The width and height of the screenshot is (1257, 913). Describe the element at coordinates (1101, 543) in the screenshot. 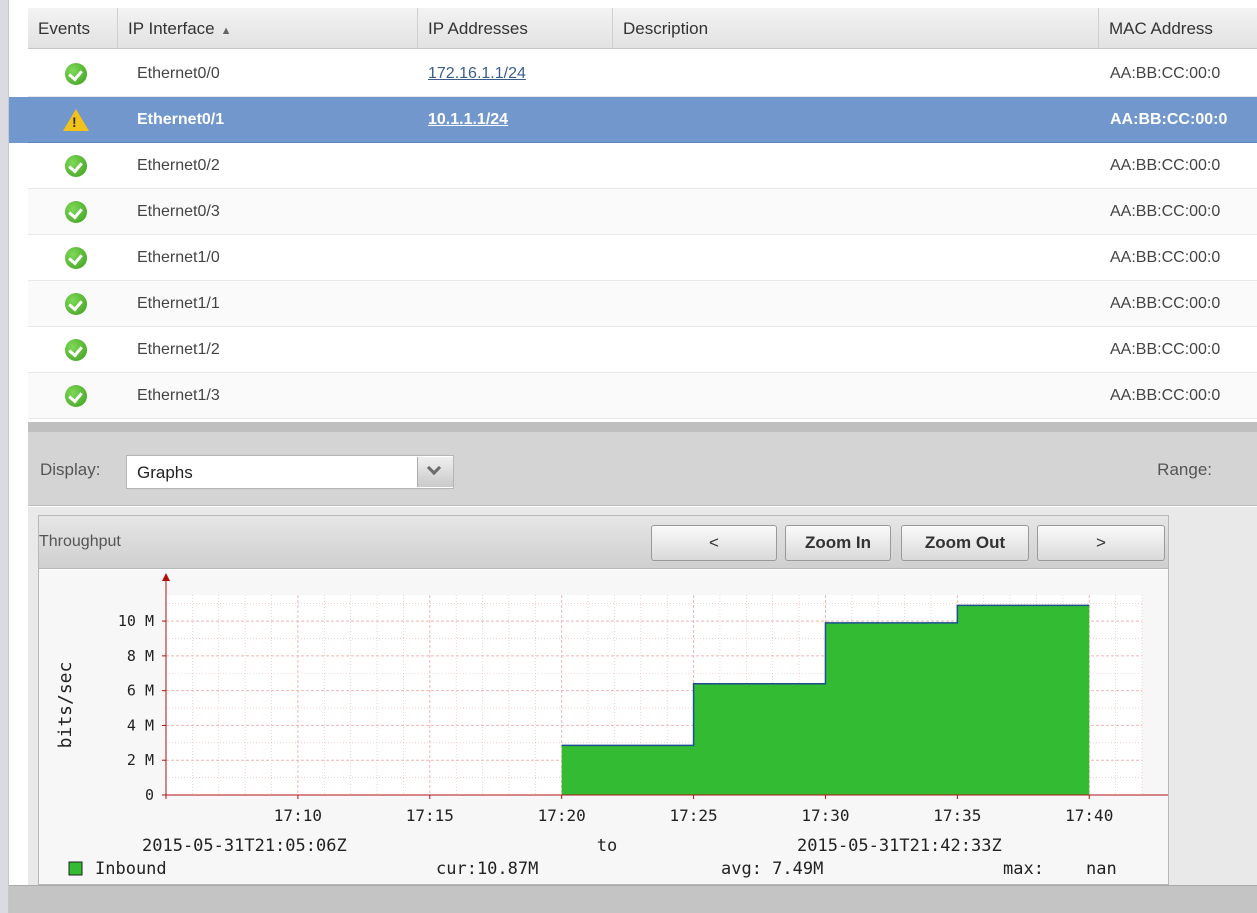

I see `next-button: >` at that location.